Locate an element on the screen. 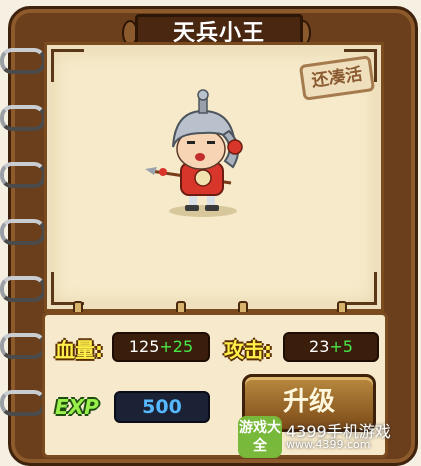  exp-label: EXP is located at coordinates (77, 407).